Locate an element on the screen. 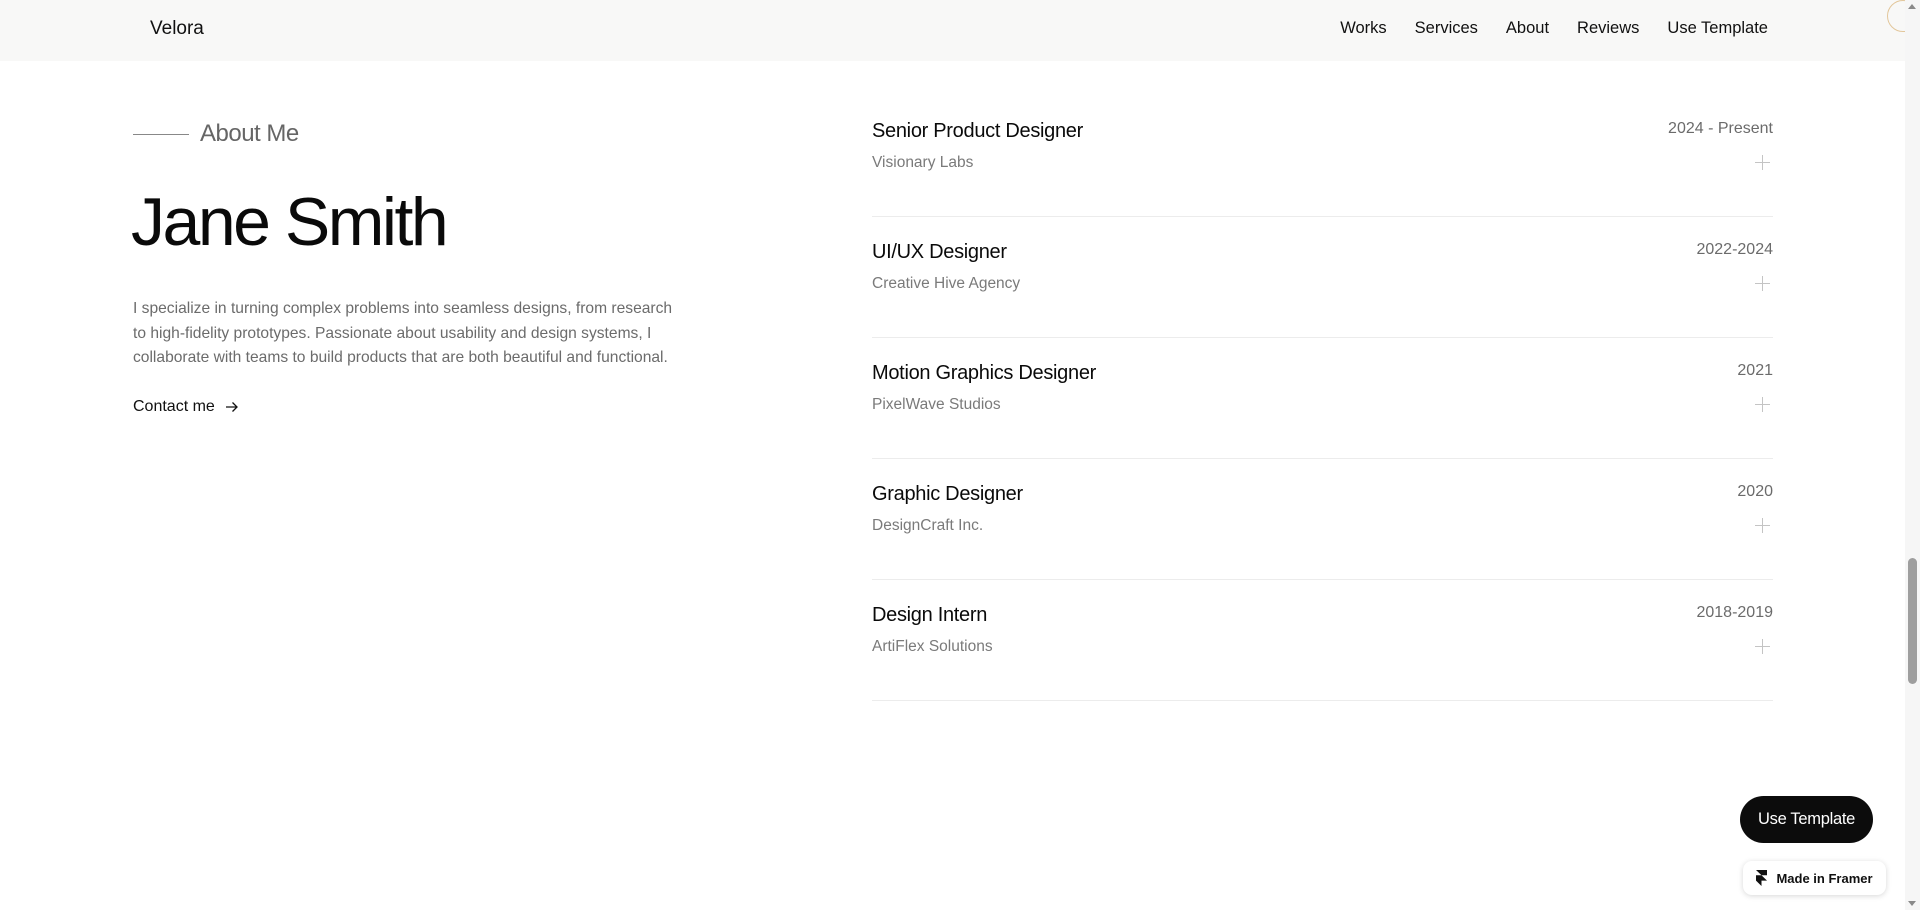 The height and width of the screenshot is (910, 1920). experience-date: 2020 is located at coordinates (1755, 491).